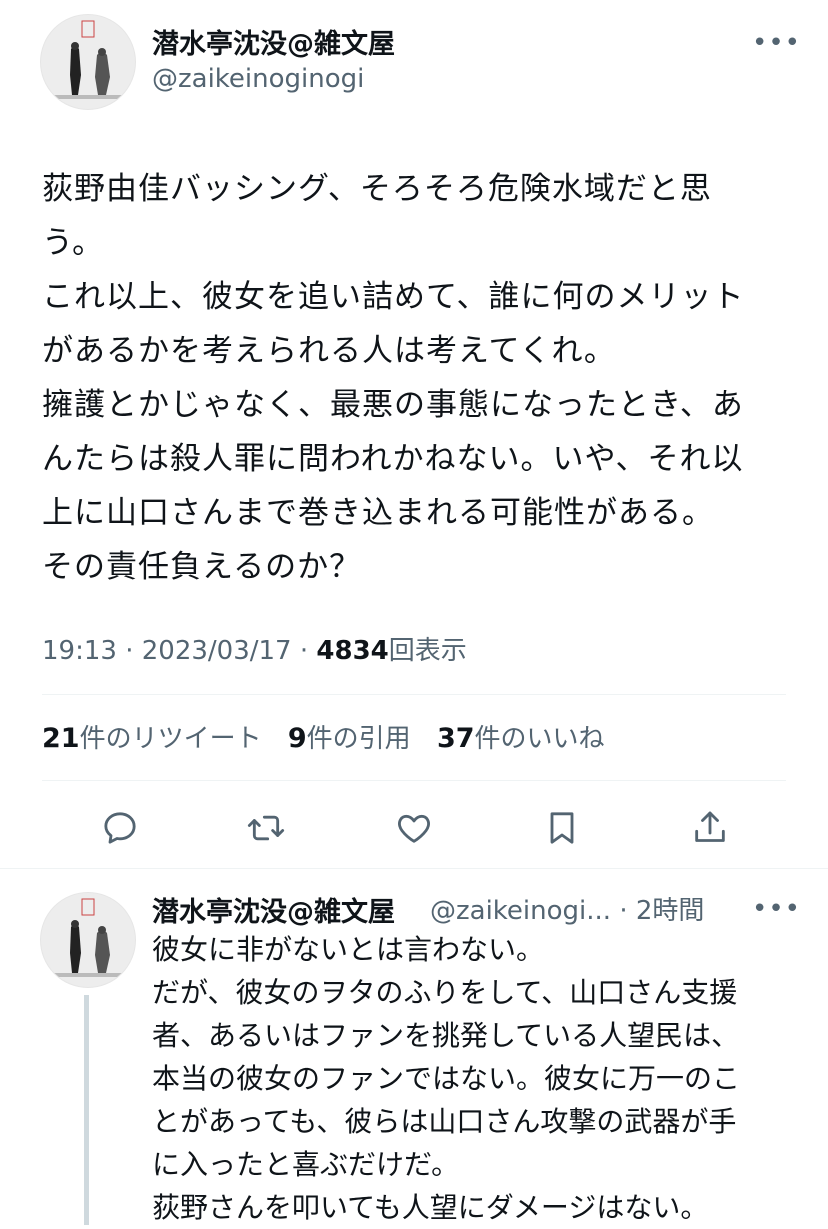 The image size is (828, 1229). I want to click on more-options-icon: •••, so click(776, 43).